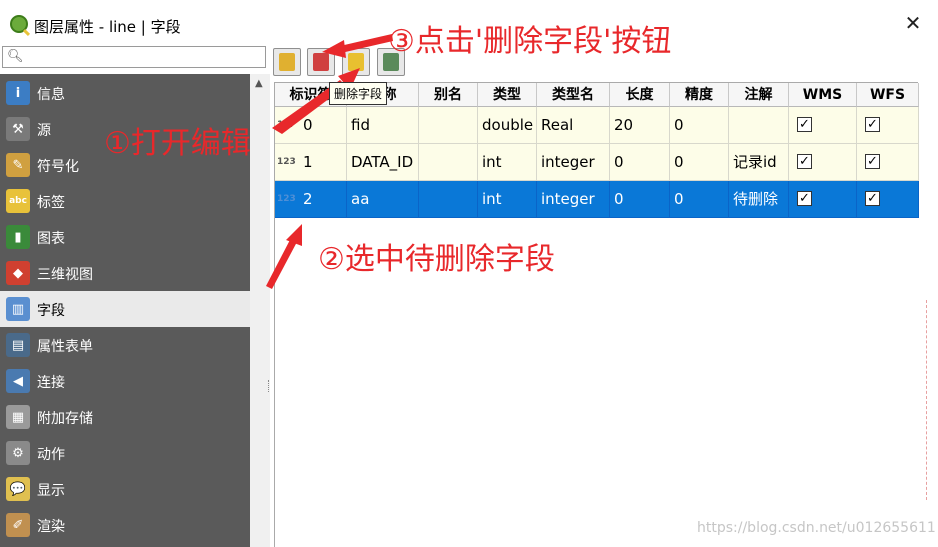  What do you see at coordinates (125, 381) in the screenshot?
I see `sidebar-item-joins: ◀ 连接` at bounding box center [125, 381].